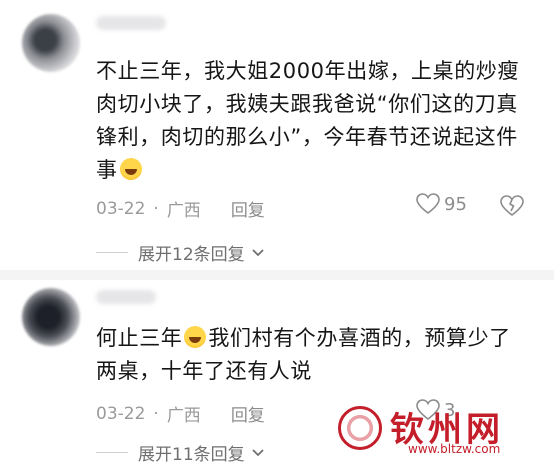  I want to click on site-watermark: 钦州网 www.bltzw.com, so click(440, 431).